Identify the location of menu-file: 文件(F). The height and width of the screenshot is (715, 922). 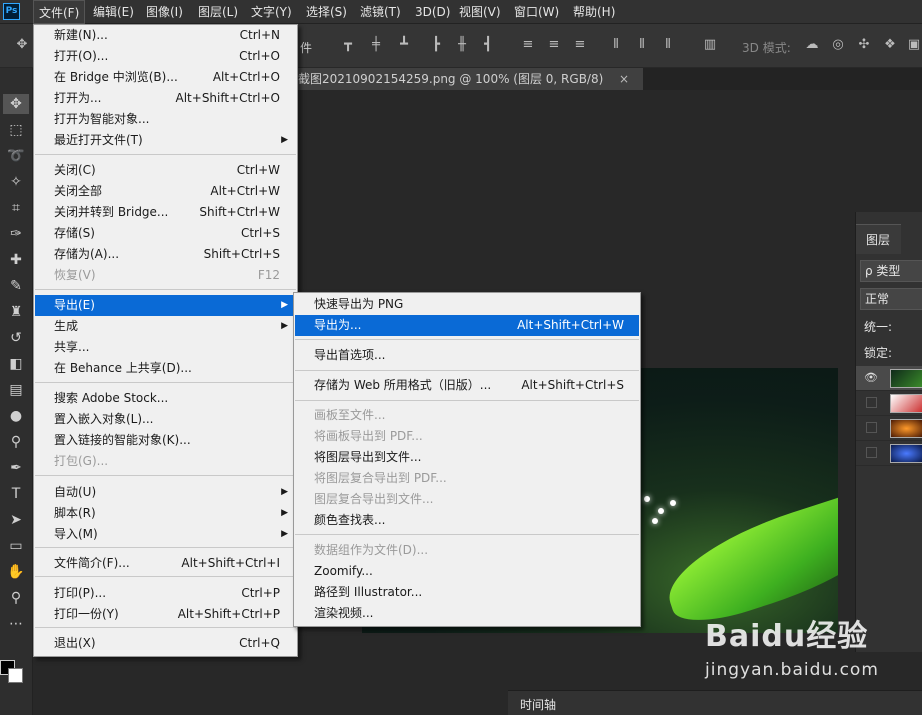
(59, 12).